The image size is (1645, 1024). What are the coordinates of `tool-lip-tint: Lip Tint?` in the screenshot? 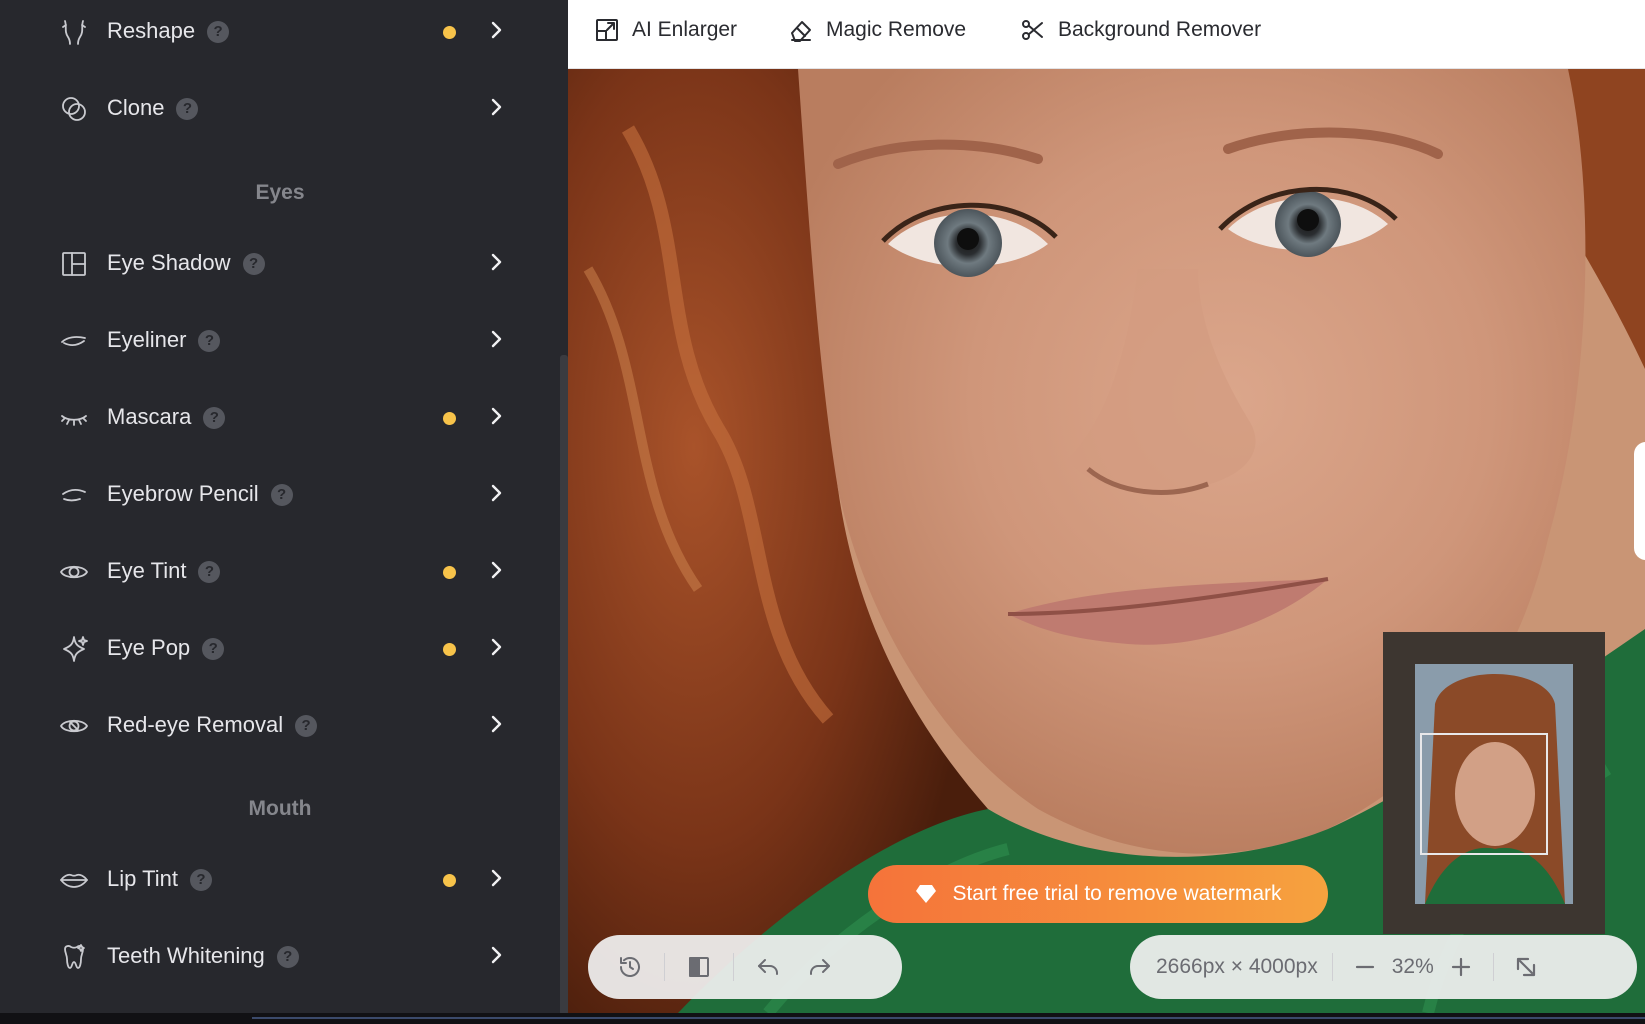 It's located at (265, 879).